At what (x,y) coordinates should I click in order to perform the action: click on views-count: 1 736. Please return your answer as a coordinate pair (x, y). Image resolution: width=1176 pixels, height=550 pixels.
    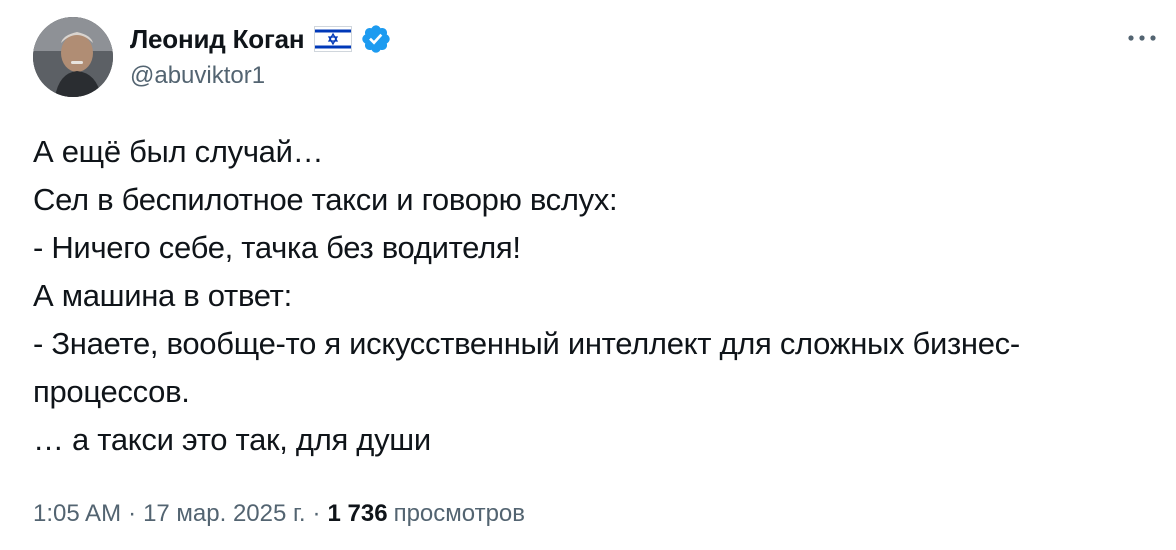
    Looking at the image, I should click on (357, 513).